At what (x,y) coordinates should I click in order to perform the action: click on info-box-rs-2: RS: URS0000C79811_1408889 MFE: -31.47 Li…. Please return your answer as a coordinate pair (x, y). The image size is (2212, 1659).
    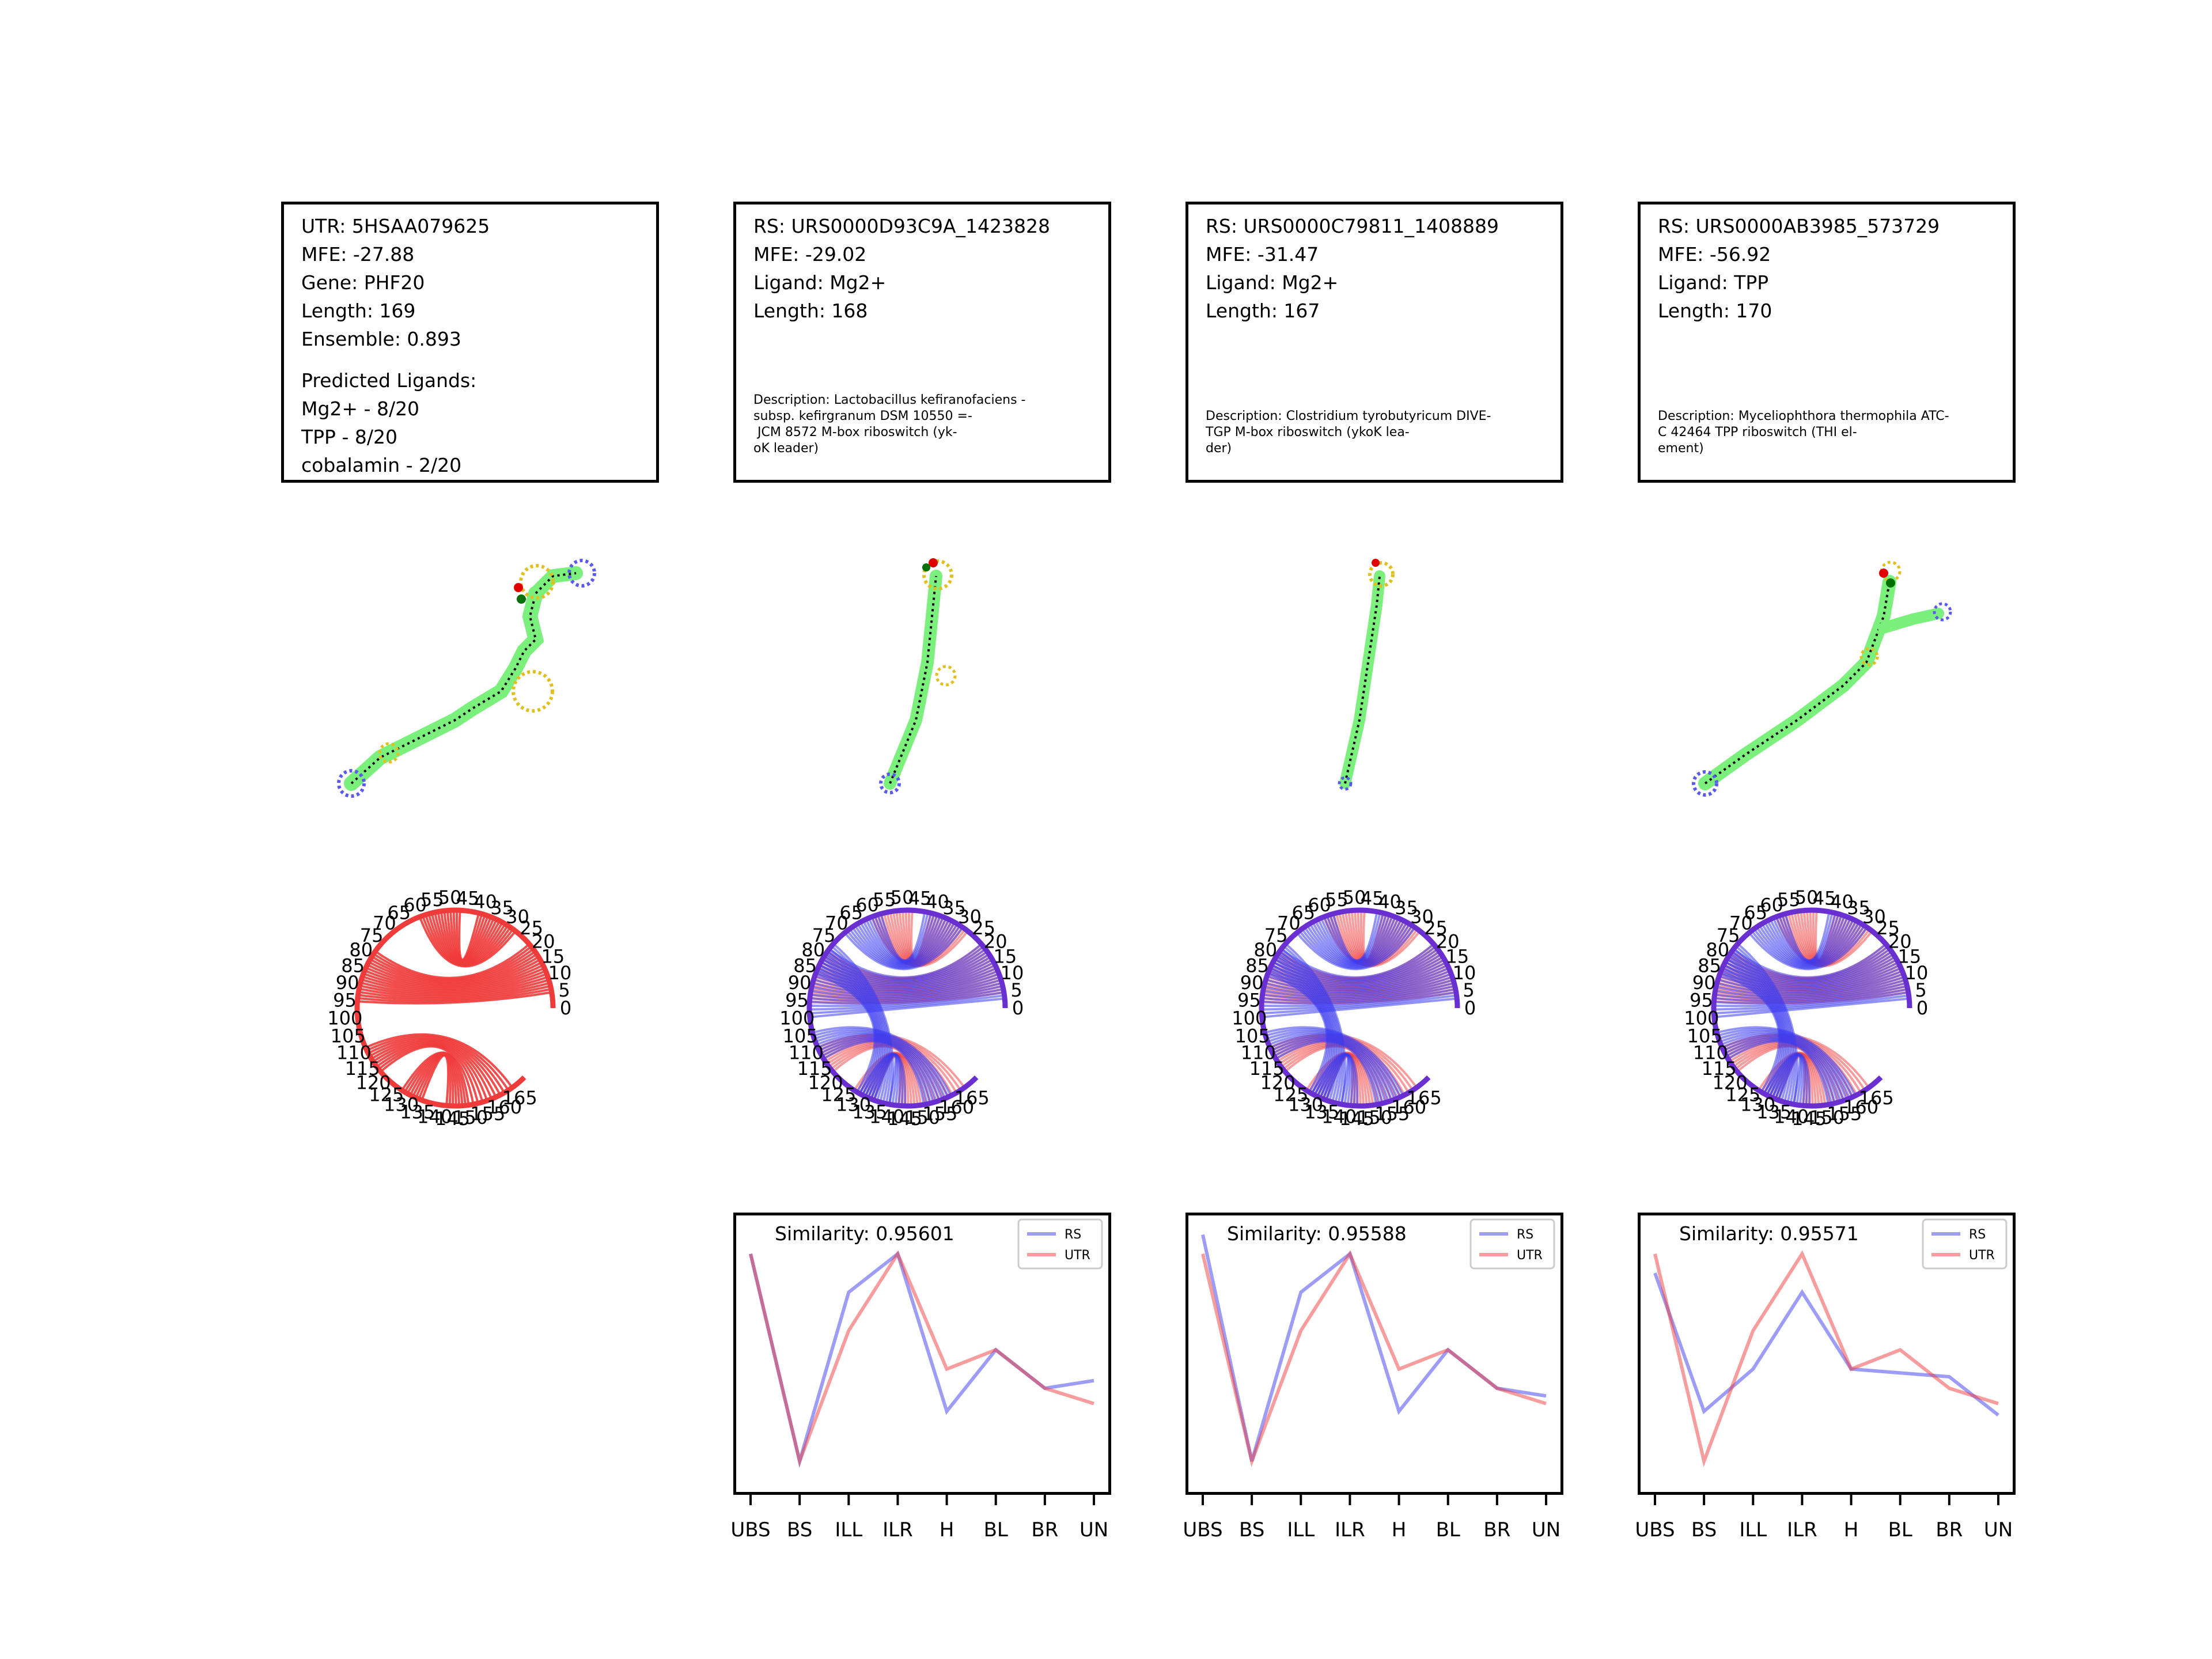
    Looking at the image, I should click on (1374, 342).